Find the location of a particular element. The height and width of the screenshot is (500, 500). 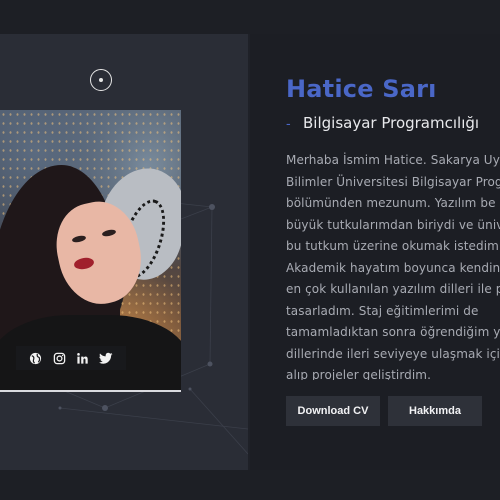

globe-icon is located at coordinates (36, 358).